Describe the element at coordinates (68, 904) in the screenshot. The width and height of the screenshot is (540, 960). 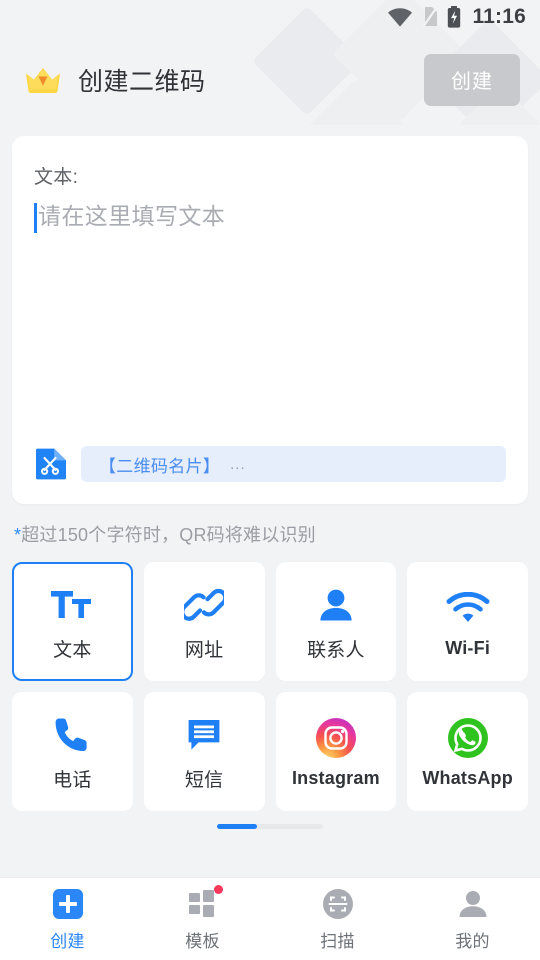
I see `plus-square-icon` at that location.